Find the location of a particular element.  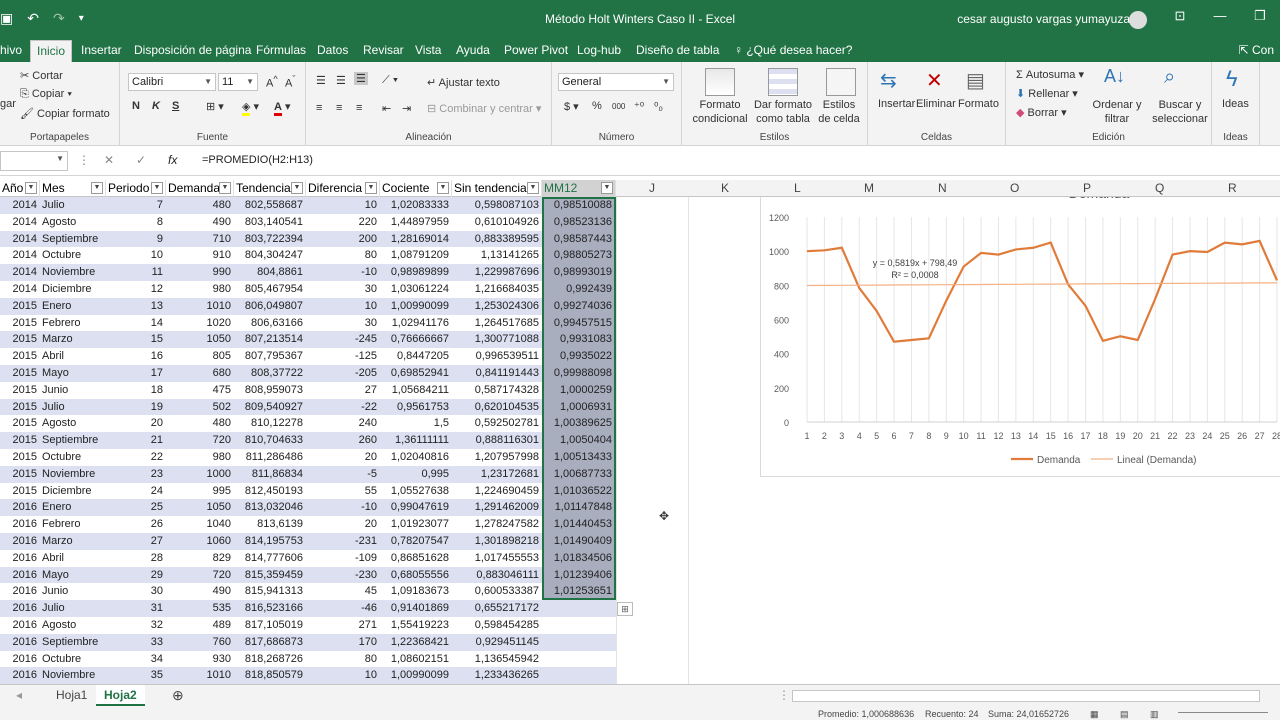

cell-sin-tendencia: 1,207957998 is located at coordinates (497, 457).